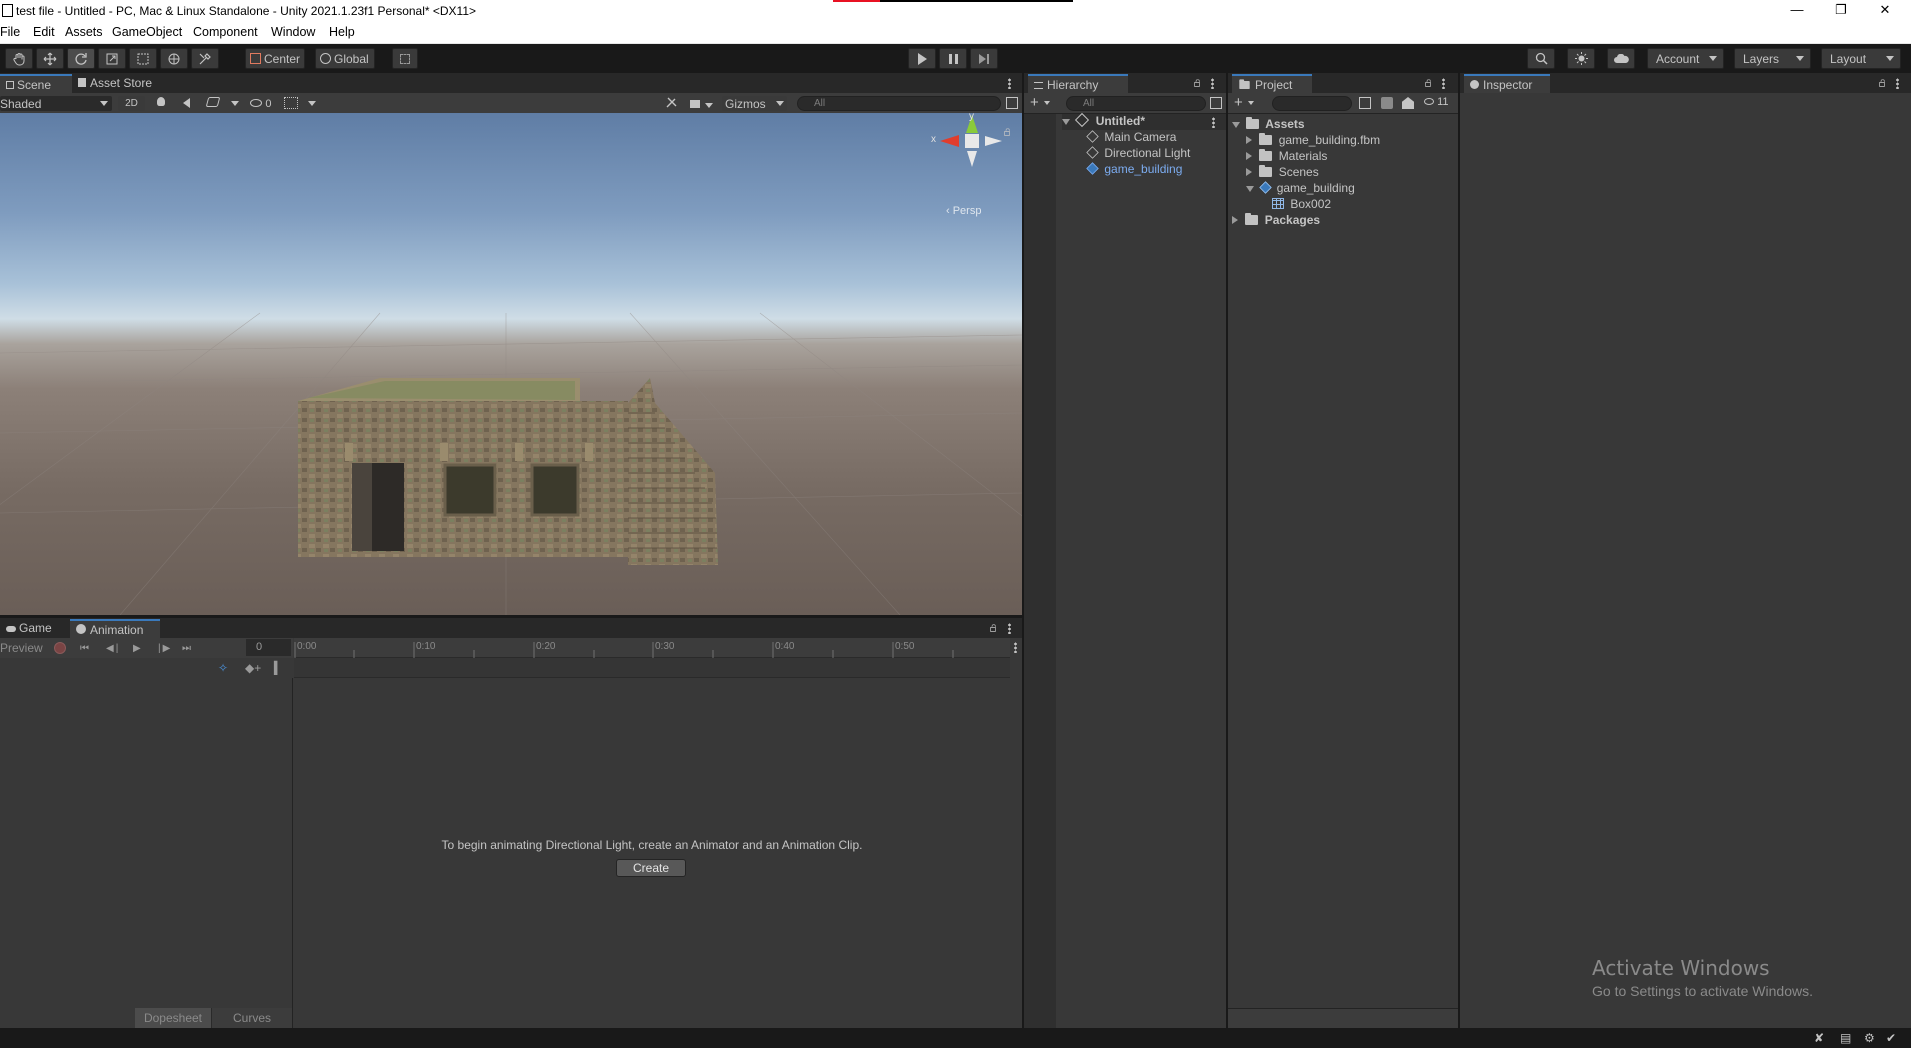 This screenshot has height=1048, width=1911. What do you see at coordinates (1268, 124) in the screenshot?
I see `project-assets-root: Assets` at bounding box center [1268, 124].